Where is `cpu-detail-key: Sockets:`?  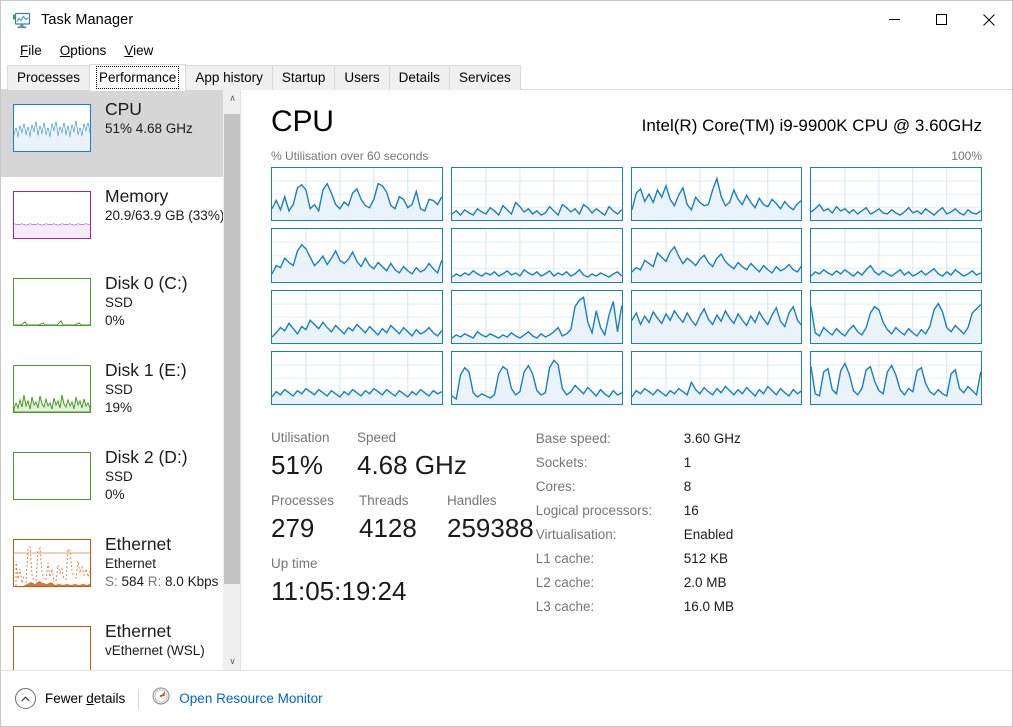
cpu-detail-key: Sockets: is located at coordinates (561, 462).